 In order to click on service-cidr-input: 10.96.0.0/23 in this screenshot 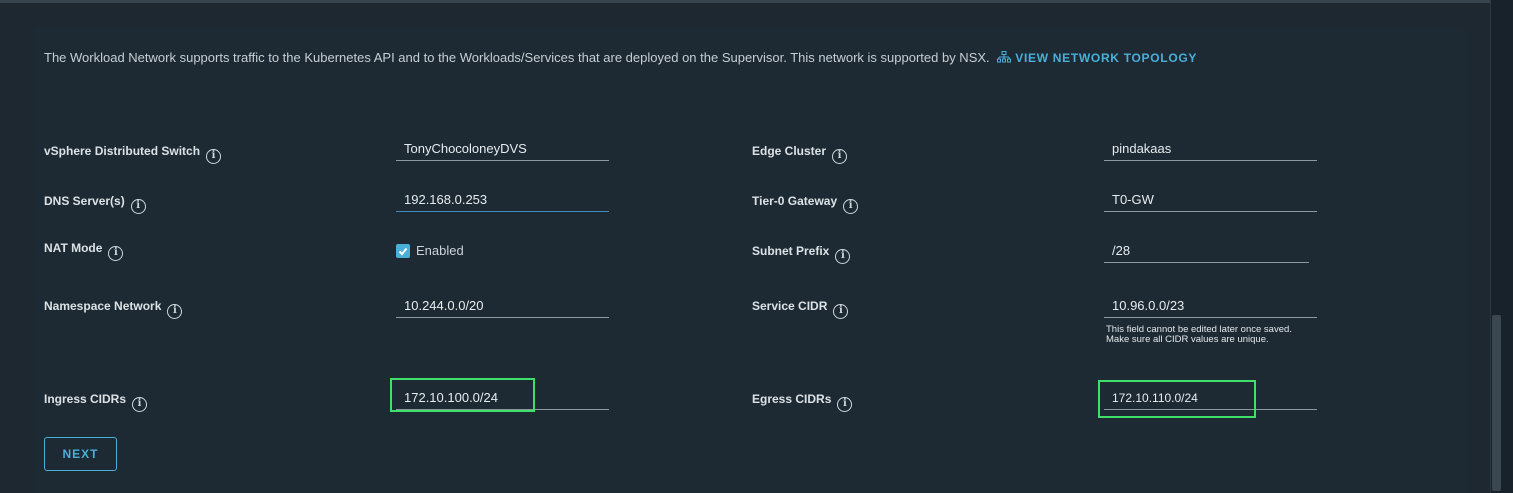, I will do `click(1210, 307)`.